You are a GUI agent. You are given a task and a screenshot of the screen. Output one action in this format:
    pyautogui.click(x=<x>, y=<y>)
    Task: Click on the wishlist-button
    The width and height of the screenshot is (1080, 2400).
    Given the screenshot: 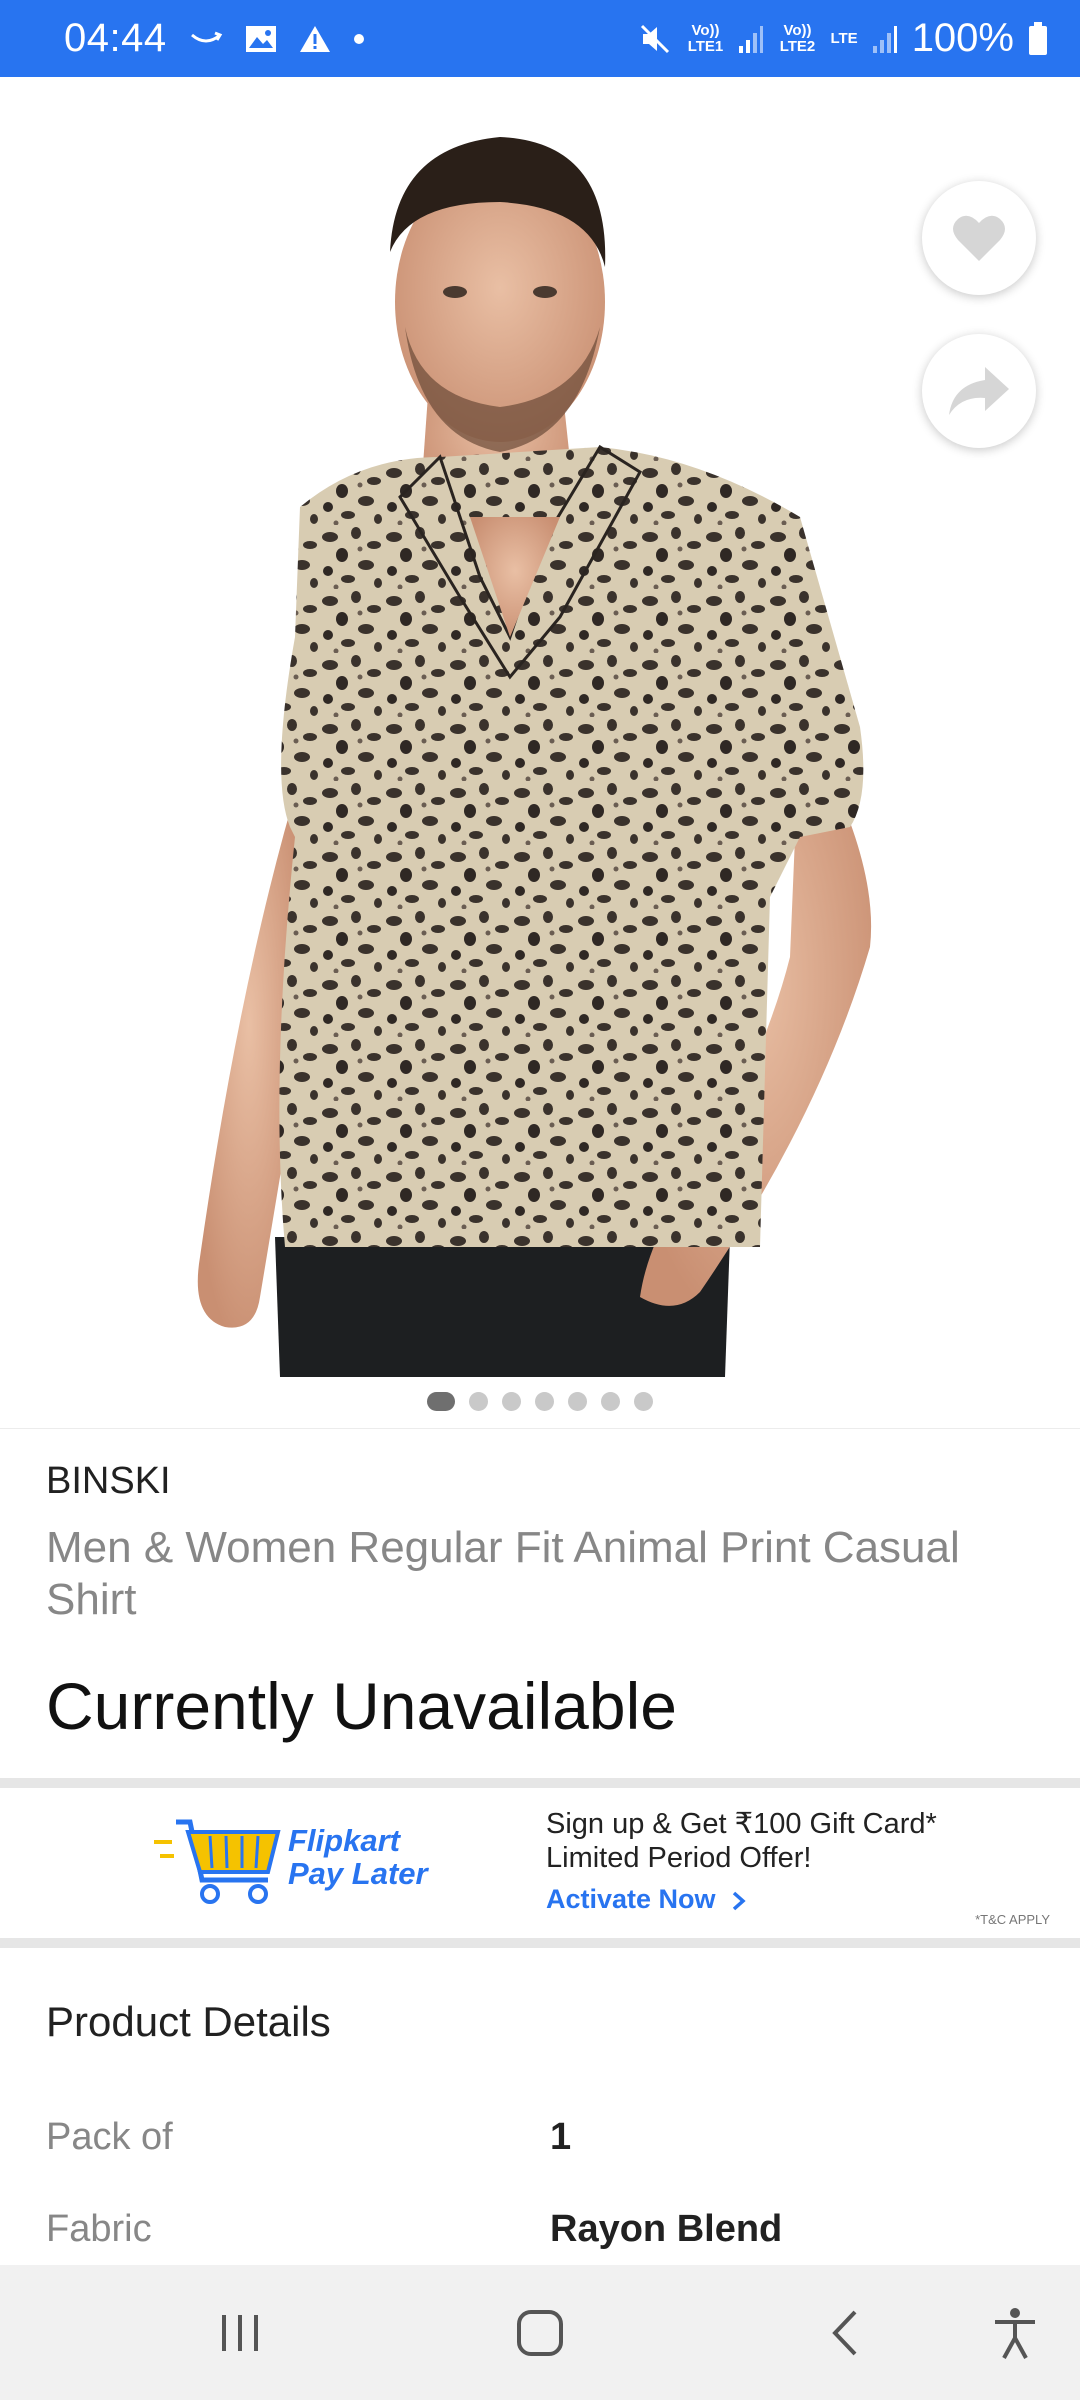 What is the action you would take?
    pyautogui.click(x=979, y=238)
    